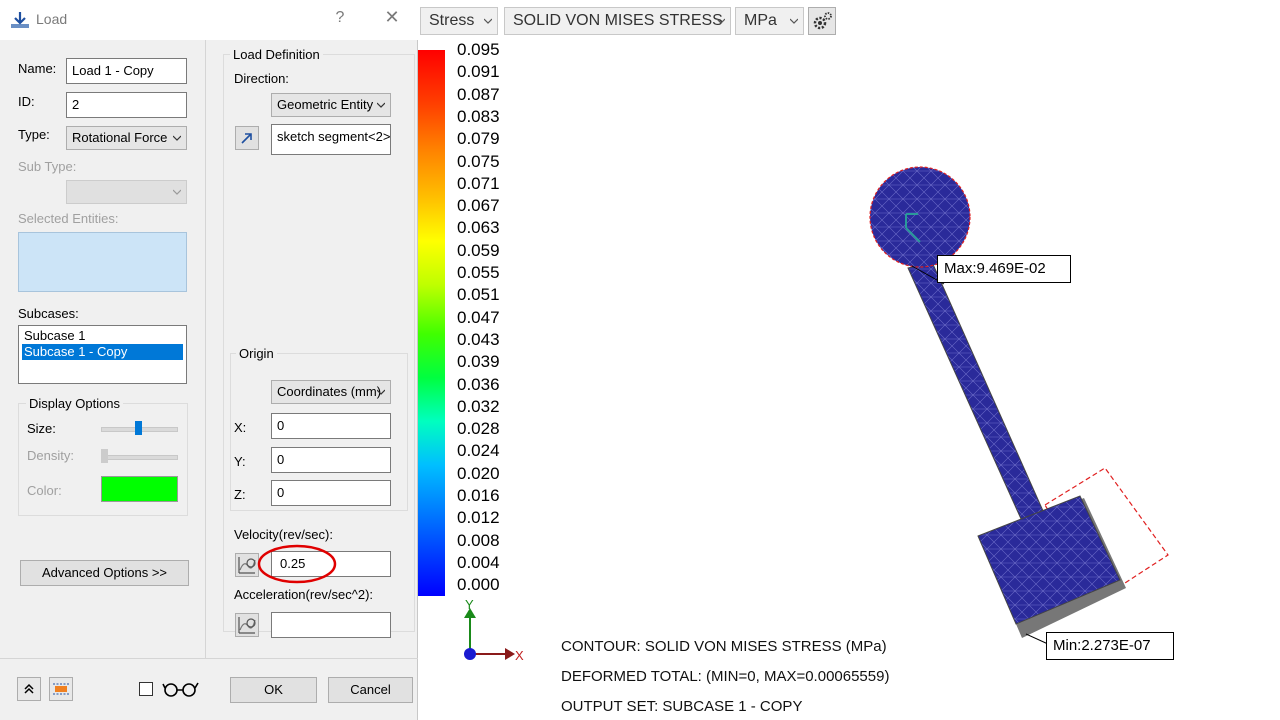  What do you see at coordinates (1004, 269) in the screenshot?
I see `max-label: Max:9.469E-02` at bounding box center [1004, 269].